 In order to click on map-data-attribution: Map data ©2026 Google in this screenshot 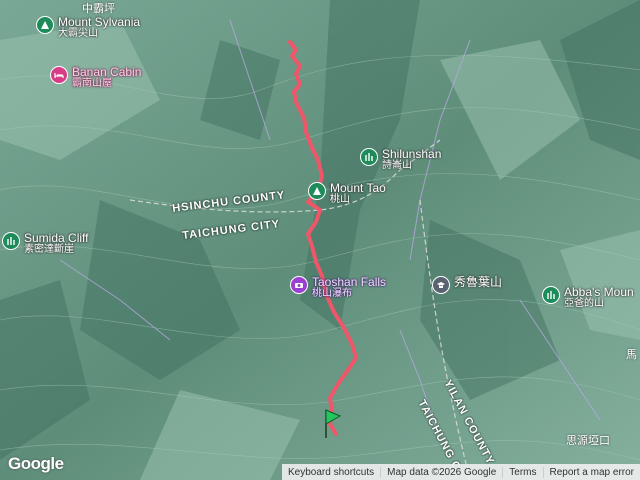, I will do `click(441, 472)`.